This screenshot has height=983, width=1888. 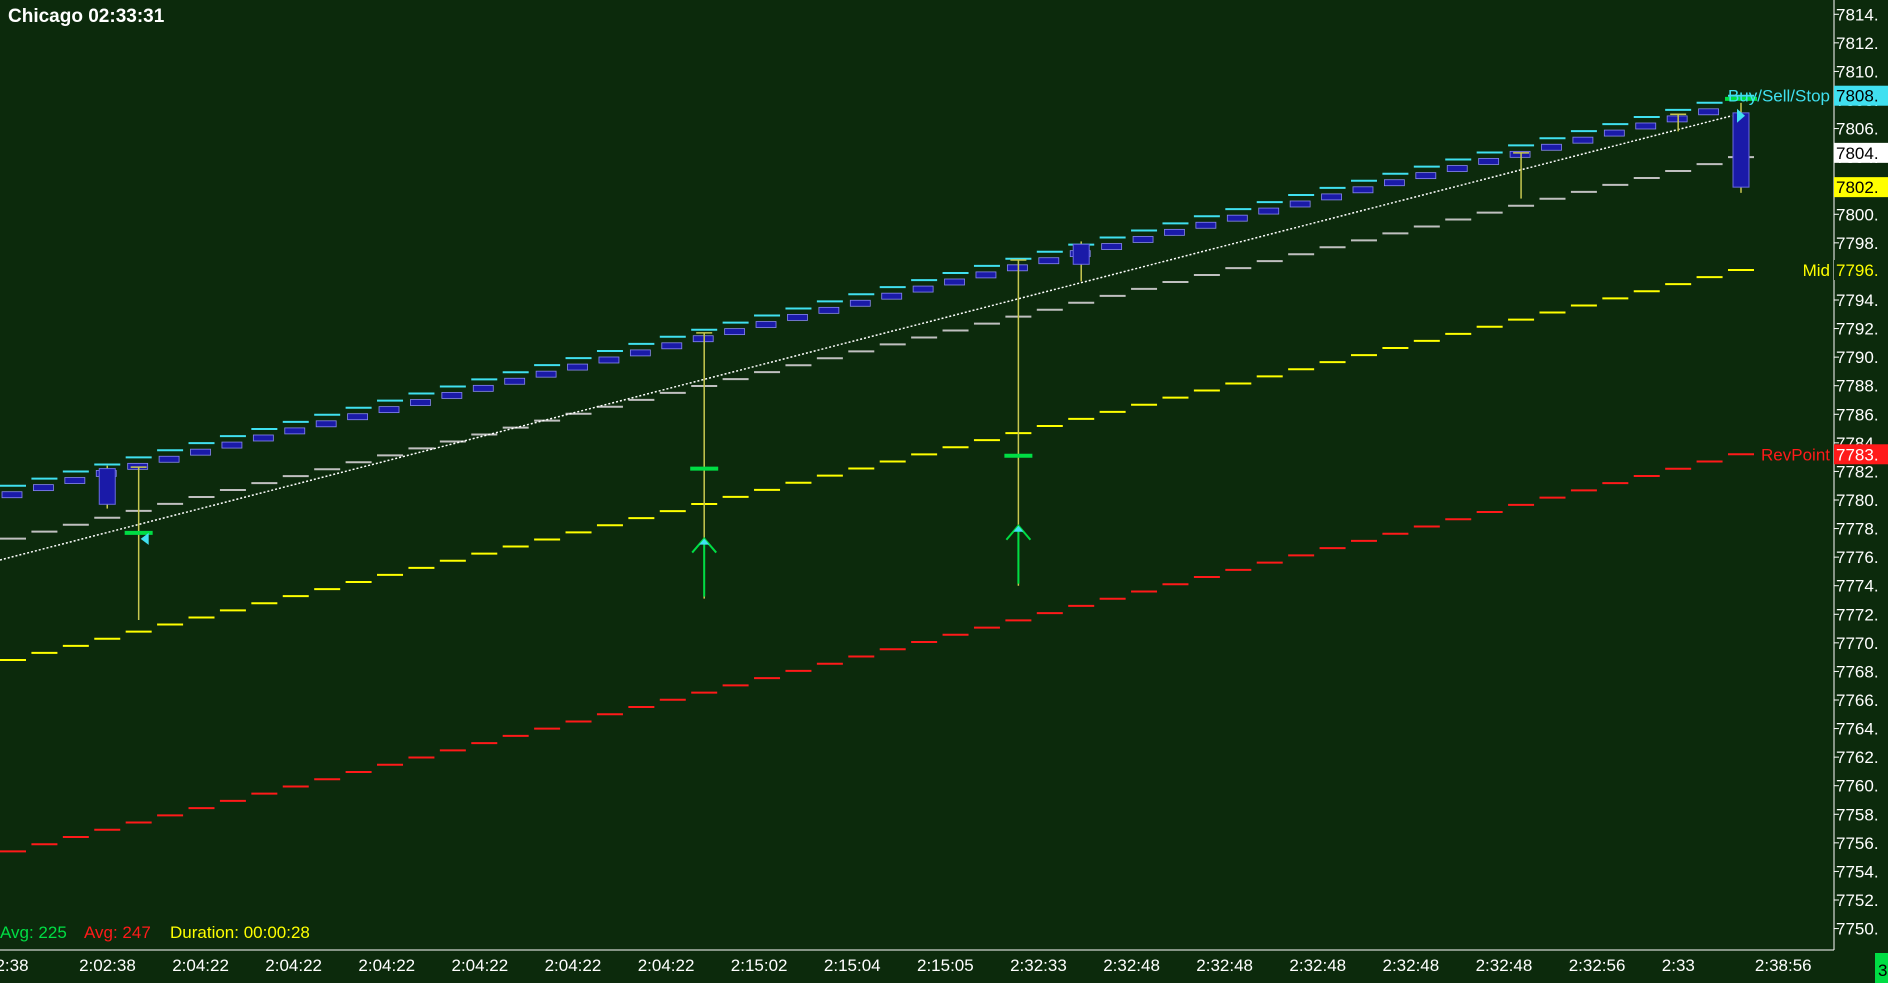 I want to click on buy-sell-stop-price-value: 7808., so click(x=1857, y=96).